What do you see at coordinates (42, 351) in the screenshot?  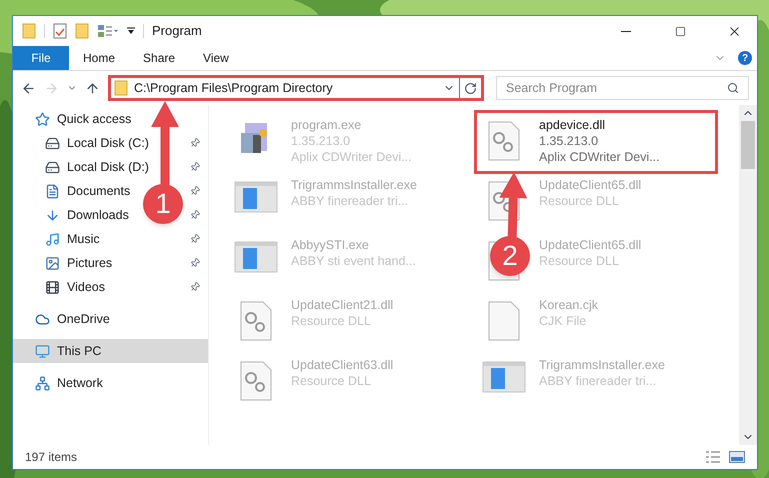 I see `monitor-icon` at bounding box center [42, 351].